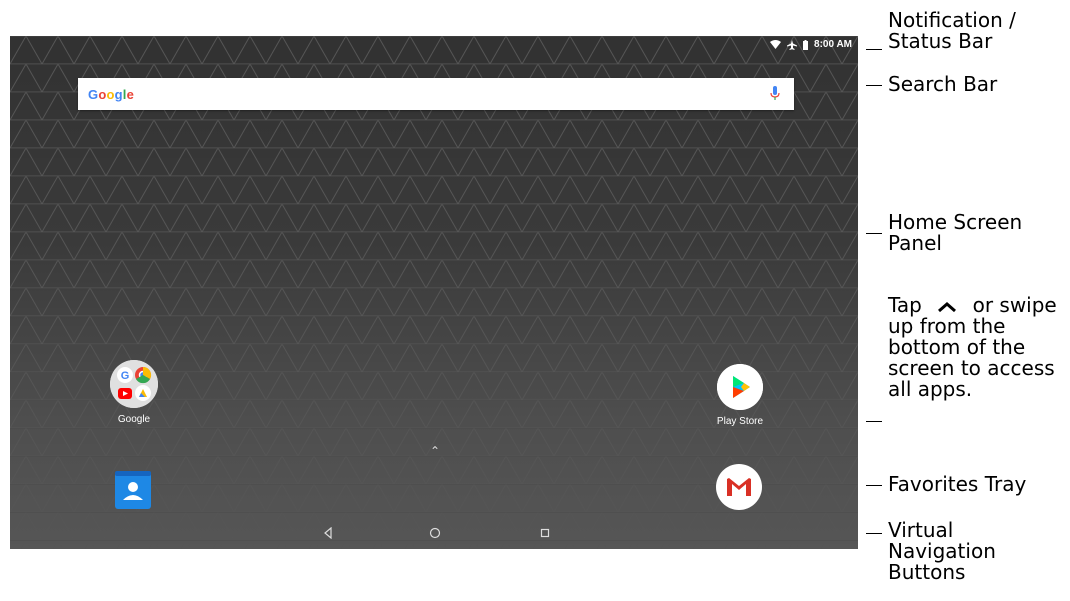 The image size is (1070, 601). What do you see at coordinates (806, 44) in the screenshot?
I see `battery-icon` at bounding box center [806, 44].